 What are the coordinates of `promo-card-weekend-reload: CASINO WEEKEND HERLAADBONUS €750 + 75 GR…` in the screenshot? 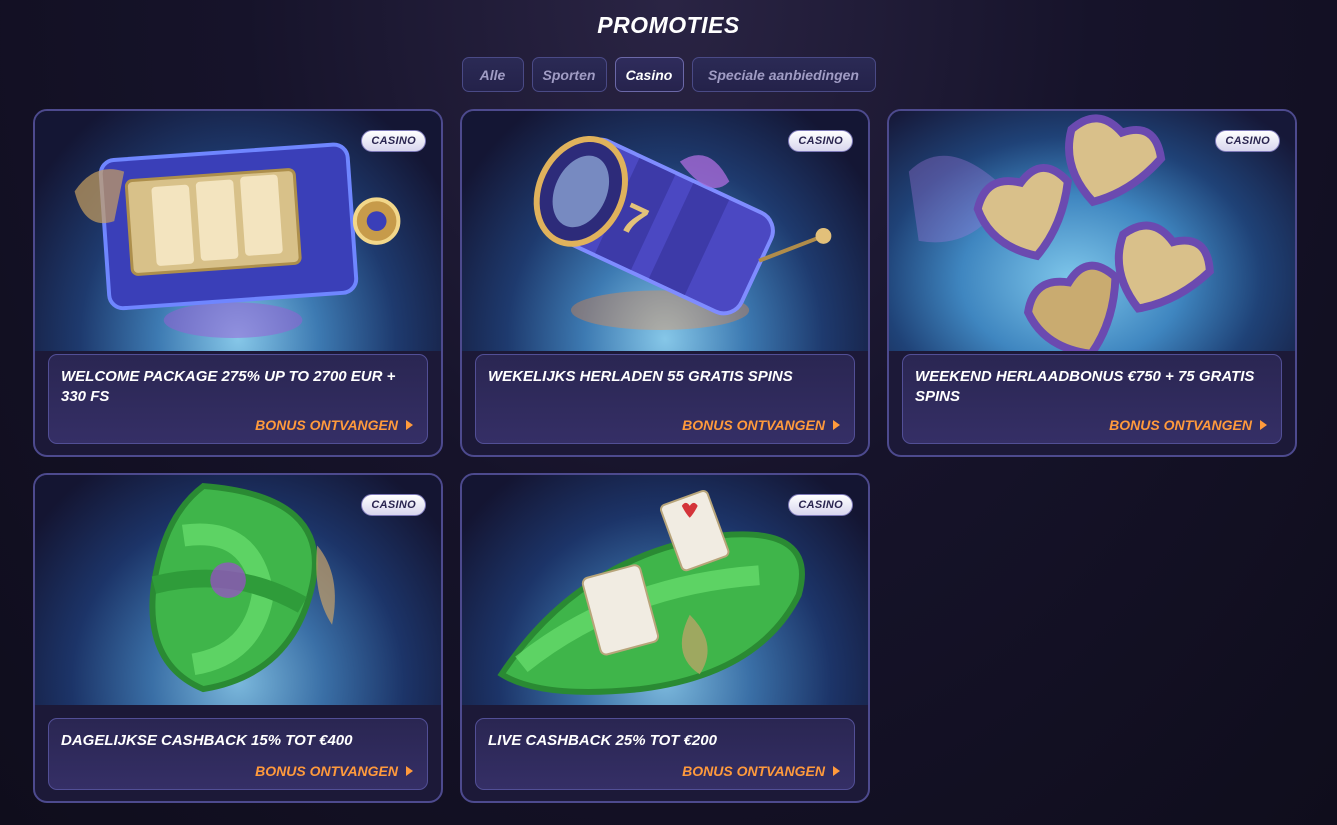 It's located at (1092, 283).